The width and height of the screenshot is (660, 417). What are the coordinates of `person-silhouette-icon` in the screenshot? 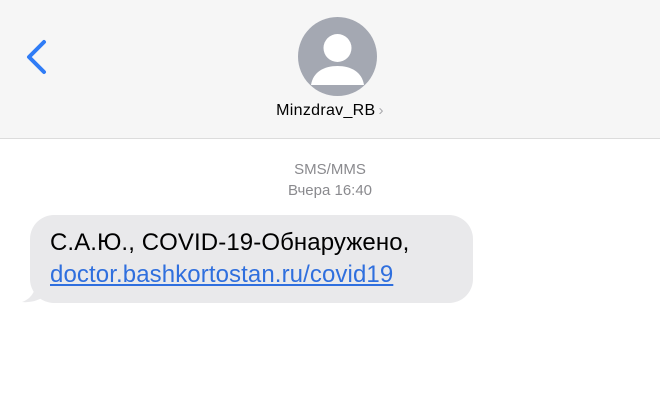 It's located at (337, 59).